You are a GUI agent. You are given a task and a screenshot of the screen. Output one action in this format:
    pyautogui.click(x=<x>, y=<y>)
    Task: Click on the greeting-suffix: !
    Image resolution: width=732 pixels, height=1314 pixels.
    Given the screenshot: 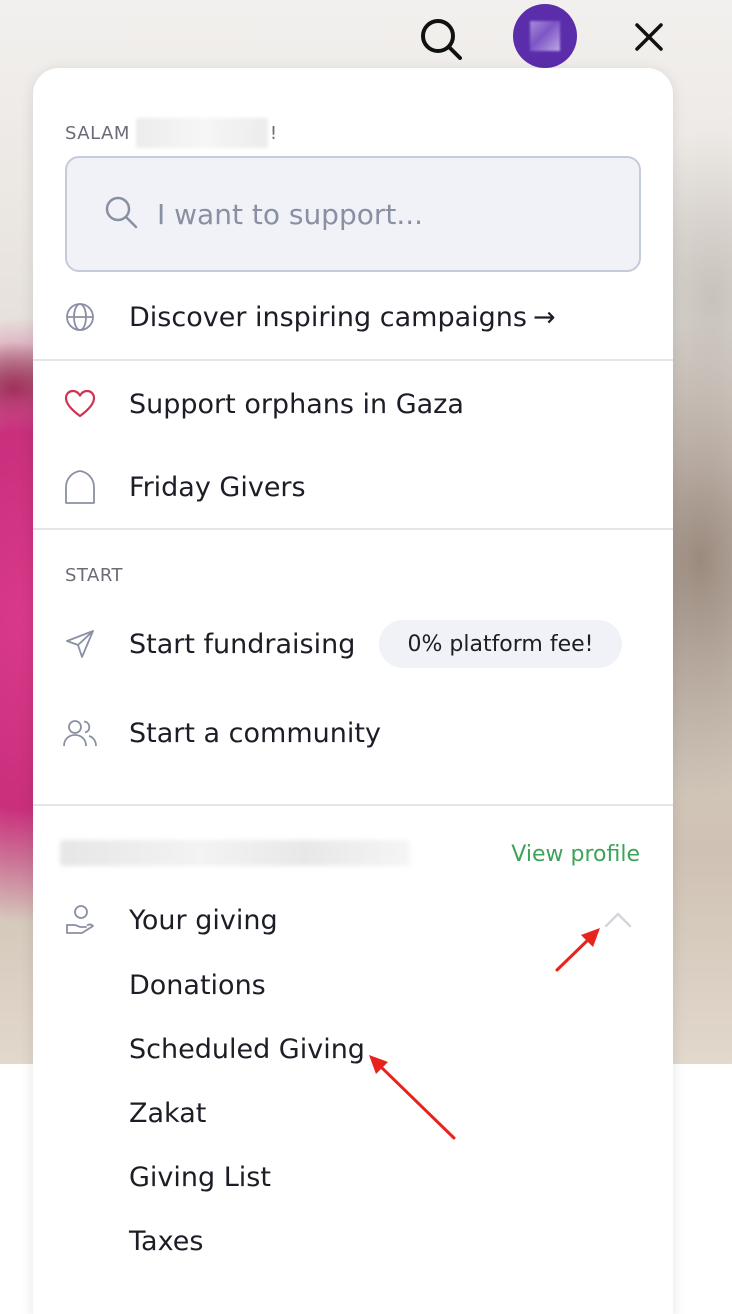 What is the action you would take?
    pyautogui.click(x=273, y=133)
    